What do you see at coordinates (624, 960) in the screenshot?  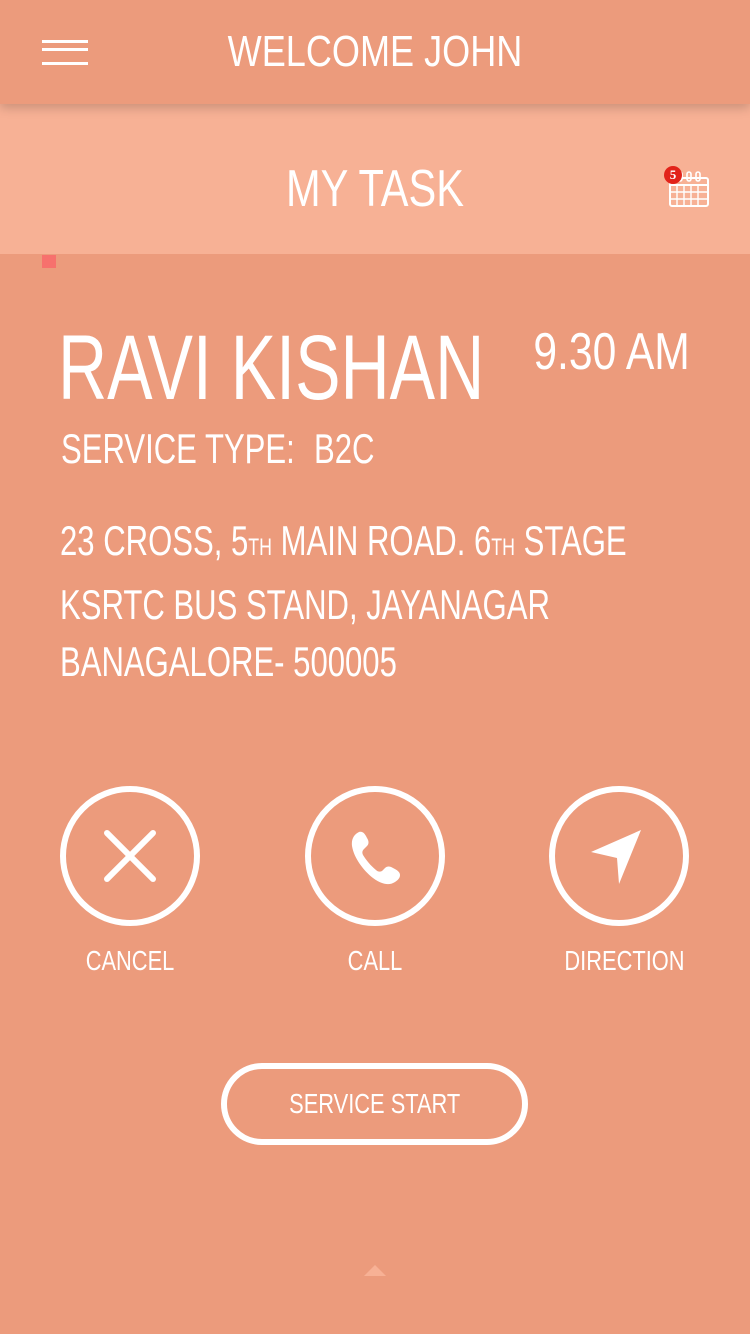 I see `direction-label: DIRECTION` at bounding box center [624, 960].